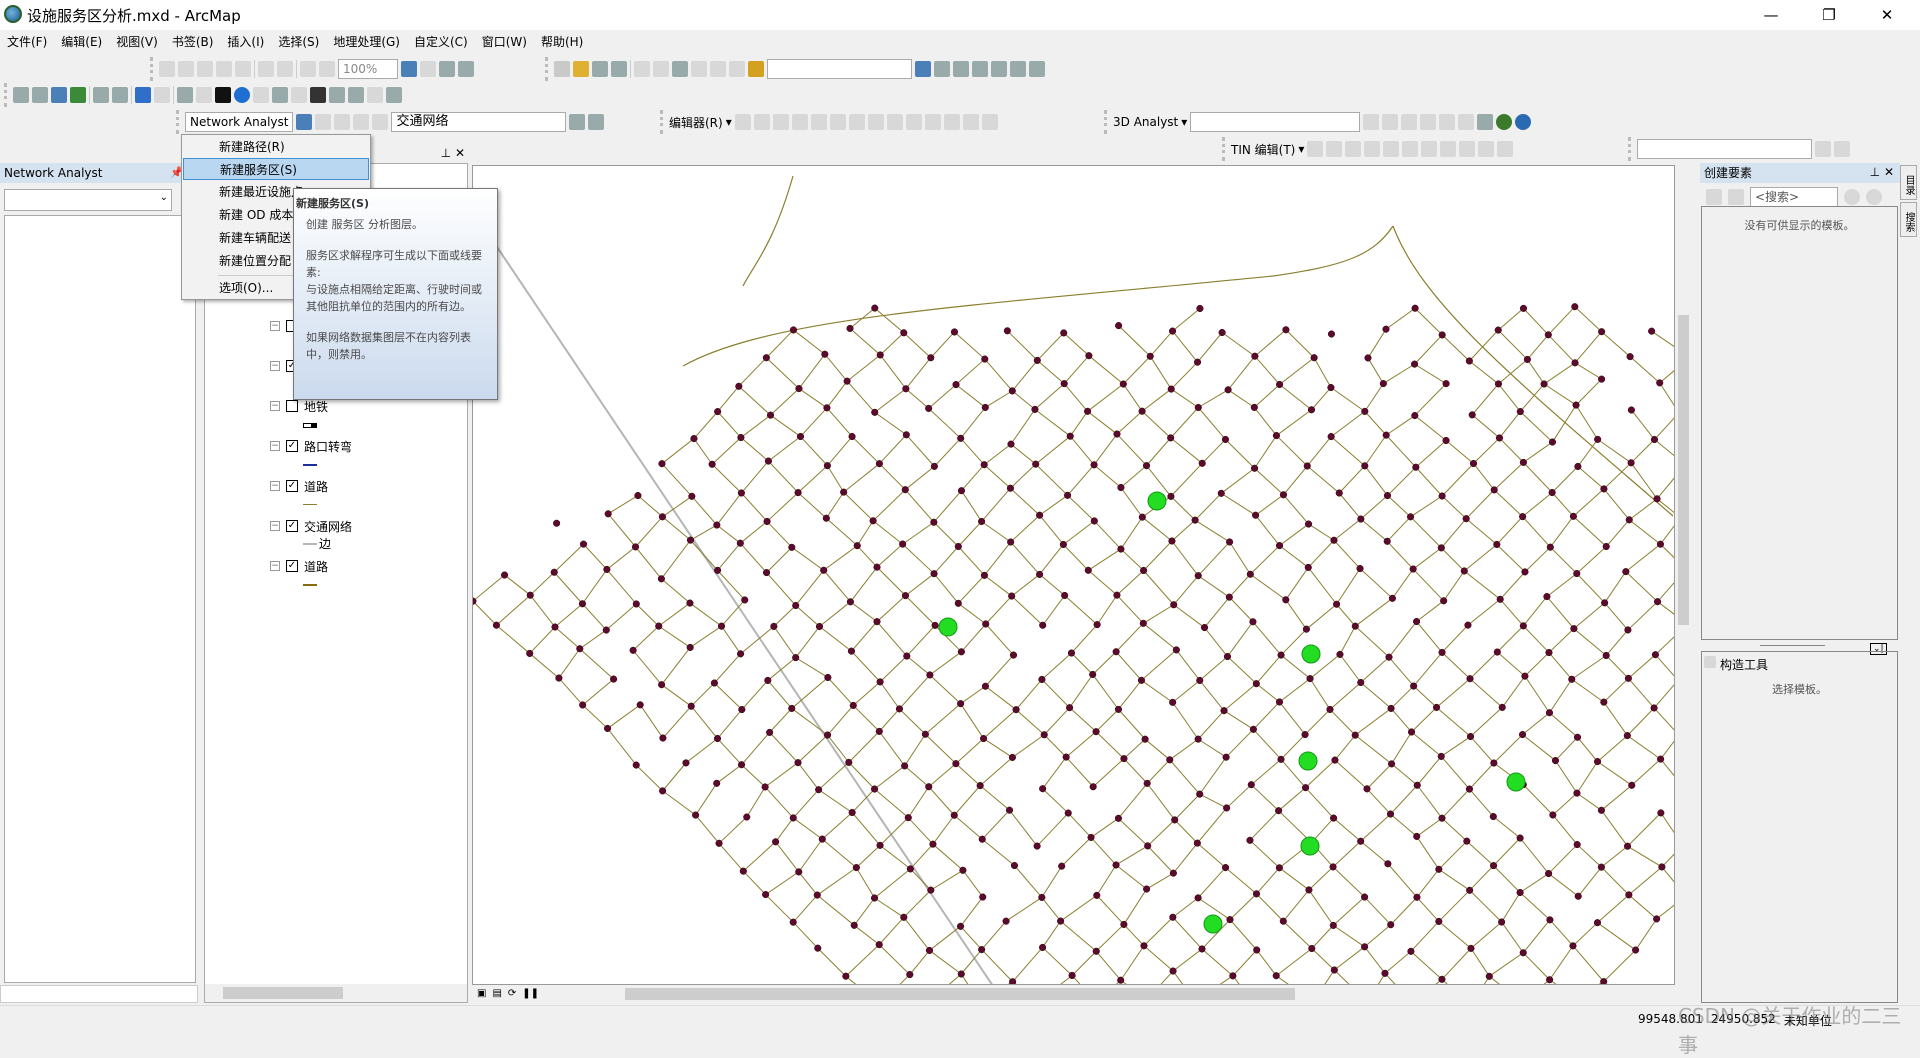 This screenshot has height=1058, width=1920. I want to click on splitter, so click(1792, 645).